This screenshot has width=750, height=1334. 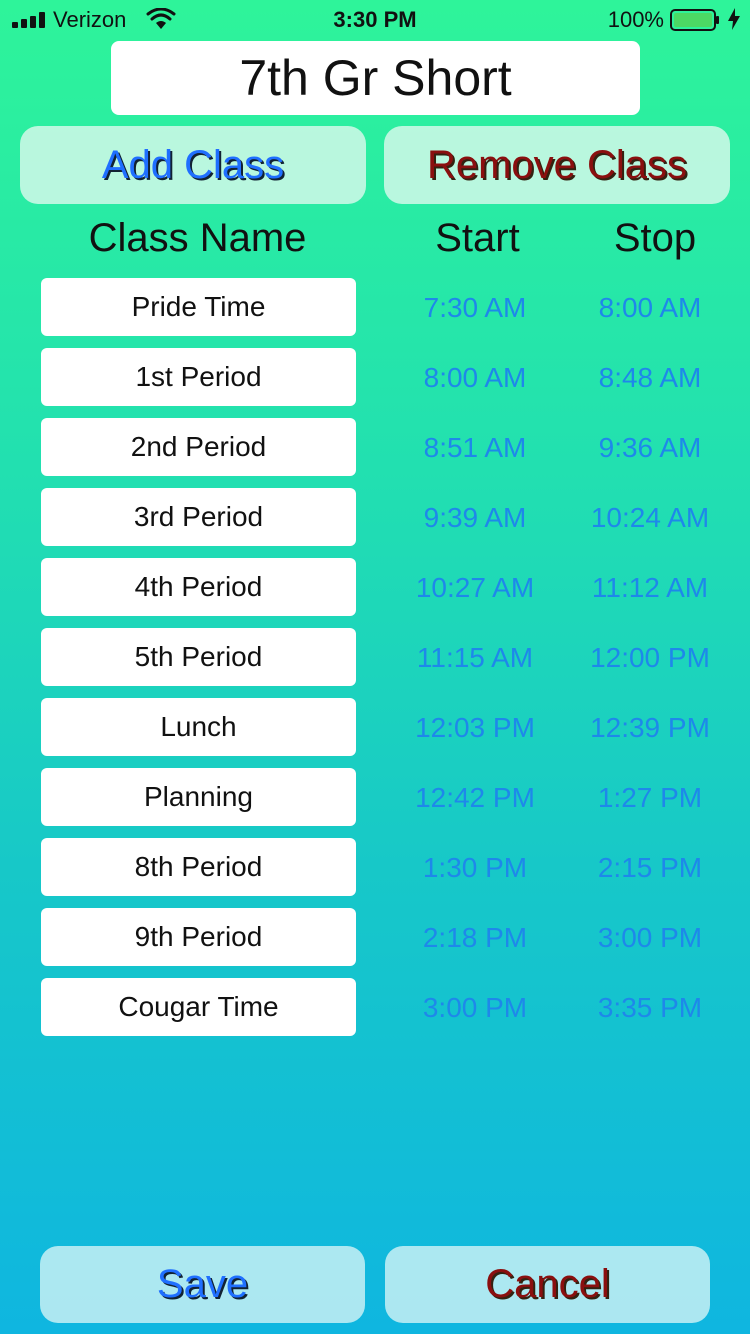 What do you see at coordinates (375, 1007) in the screenshot?
I see `class-row: Cougar Time 3:00 PM 3:35 PM` at bounding box center [375, 1007].